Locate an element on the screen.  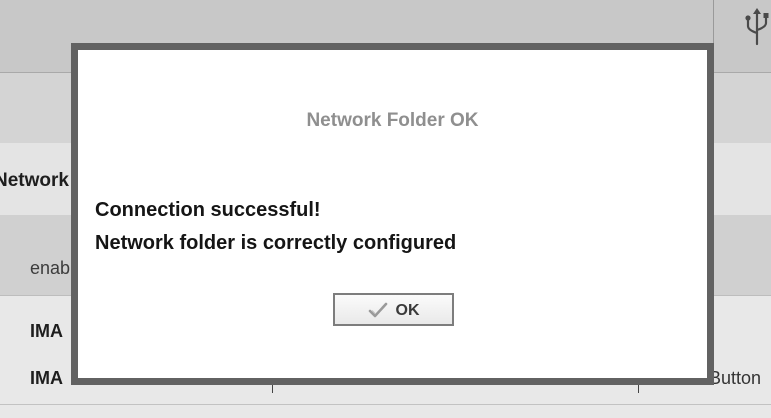
dialog-message-line1: Connection successful! is located at coordinates (208, 210).